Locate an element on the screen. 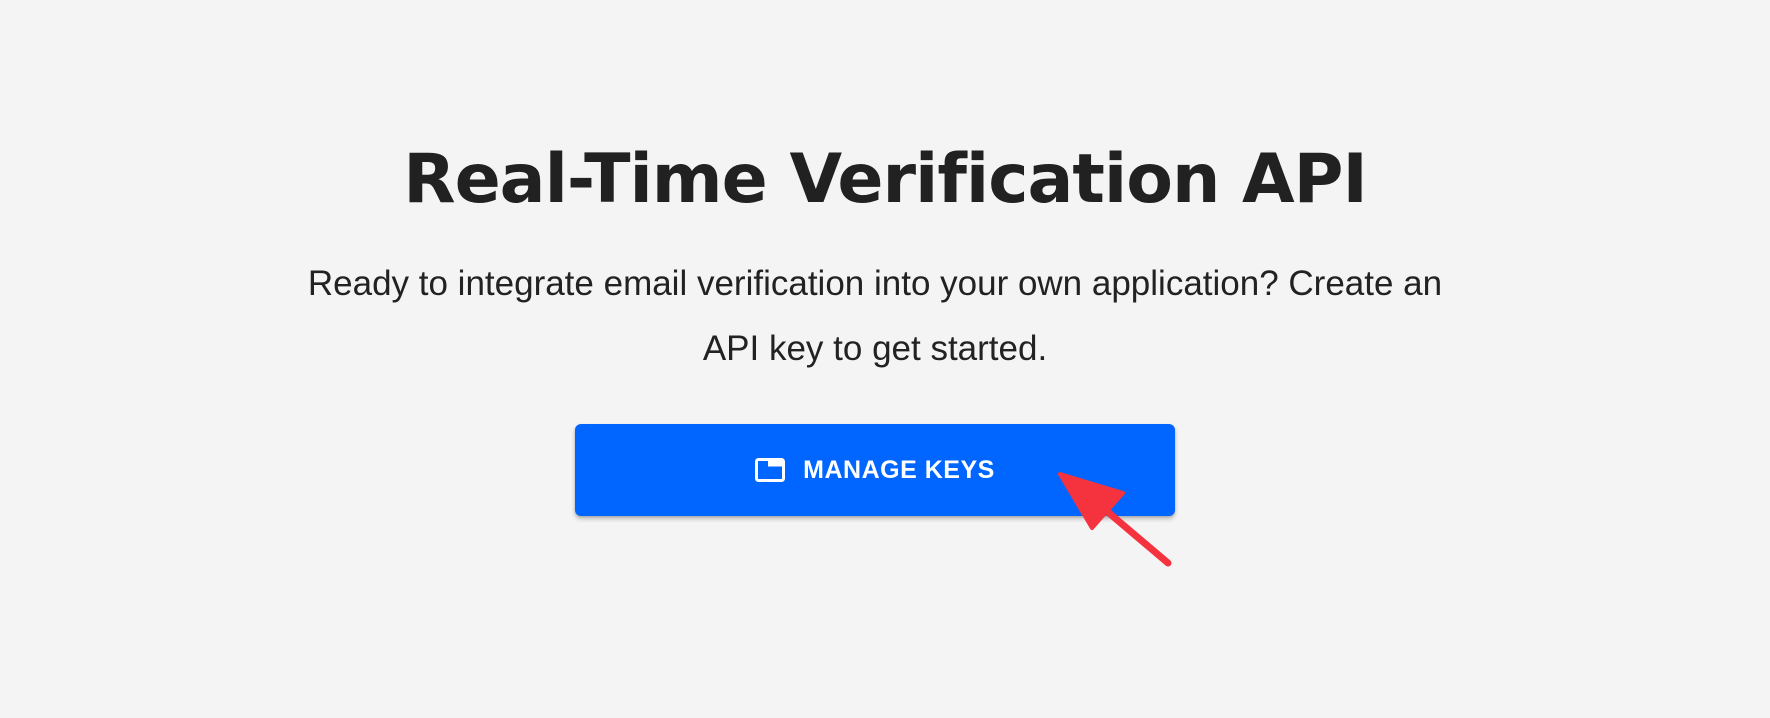 This screenshot has height=718, width=1770. browser-window-icon is located at coordinates (770, 470).